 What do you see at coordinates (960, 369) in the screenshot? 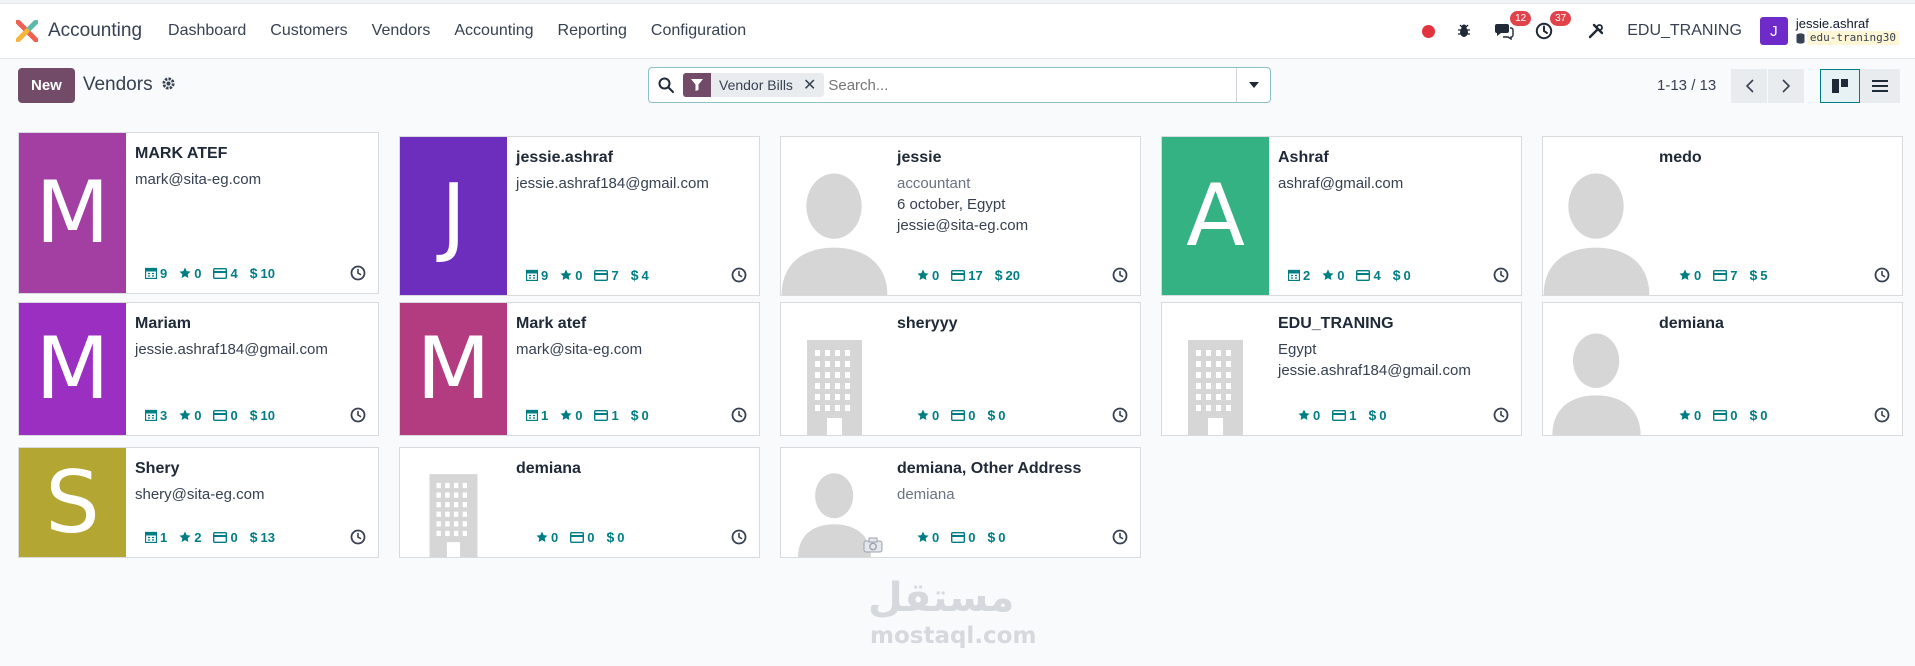
I see `vendor-card: sheryyy 0 0 $0` at bounding box center [960, 369].